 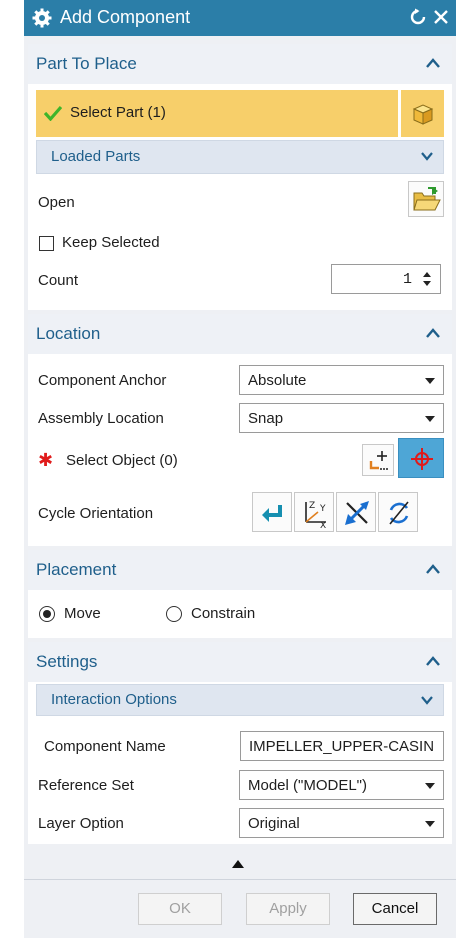 I want to click on title-bar: Add Component, so click(x=240, y=18).